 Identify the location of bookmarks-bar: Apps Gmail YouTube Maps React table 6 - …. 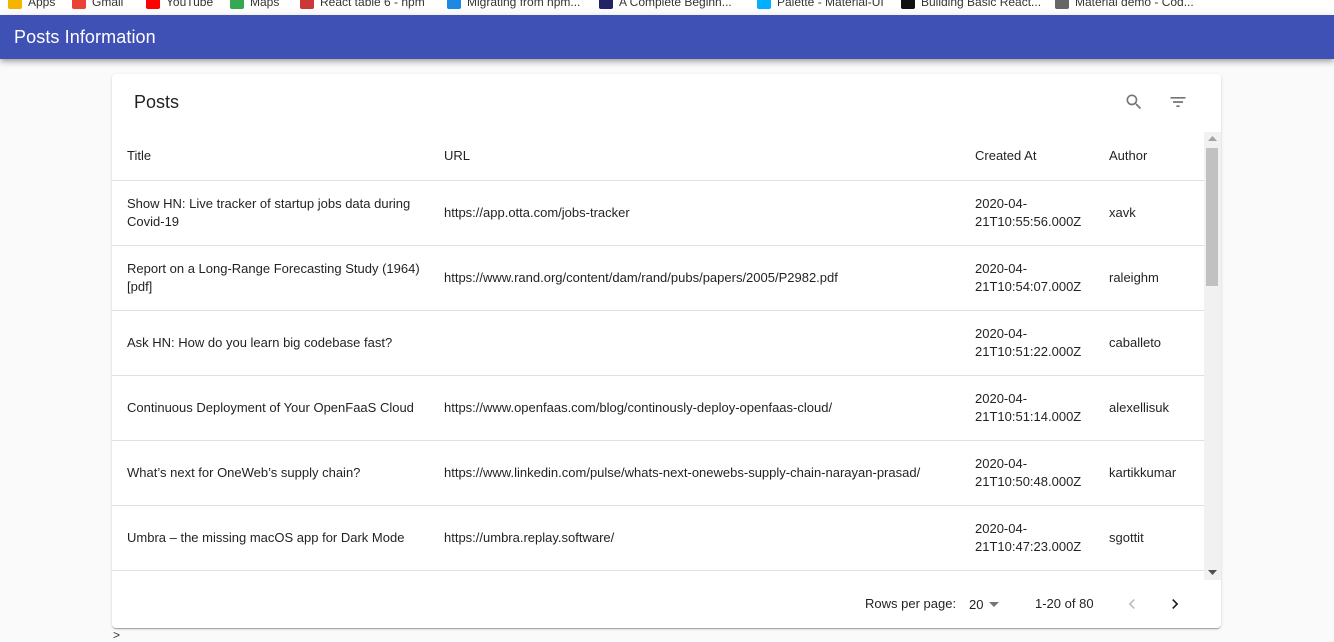
(667, 7).